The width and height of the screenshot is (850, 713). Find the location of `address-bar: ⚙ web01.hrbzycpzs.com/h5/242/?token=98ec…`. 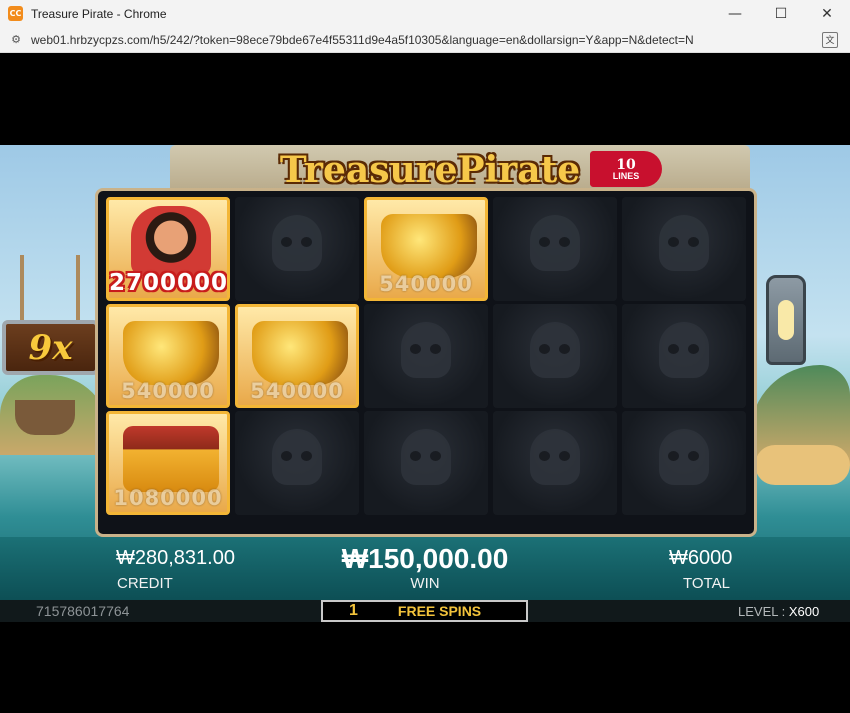

address-bar: ⚙ web01.hrbzycpzs.com/h5/242/?token=98ec… is located at coordinates (425, 40).